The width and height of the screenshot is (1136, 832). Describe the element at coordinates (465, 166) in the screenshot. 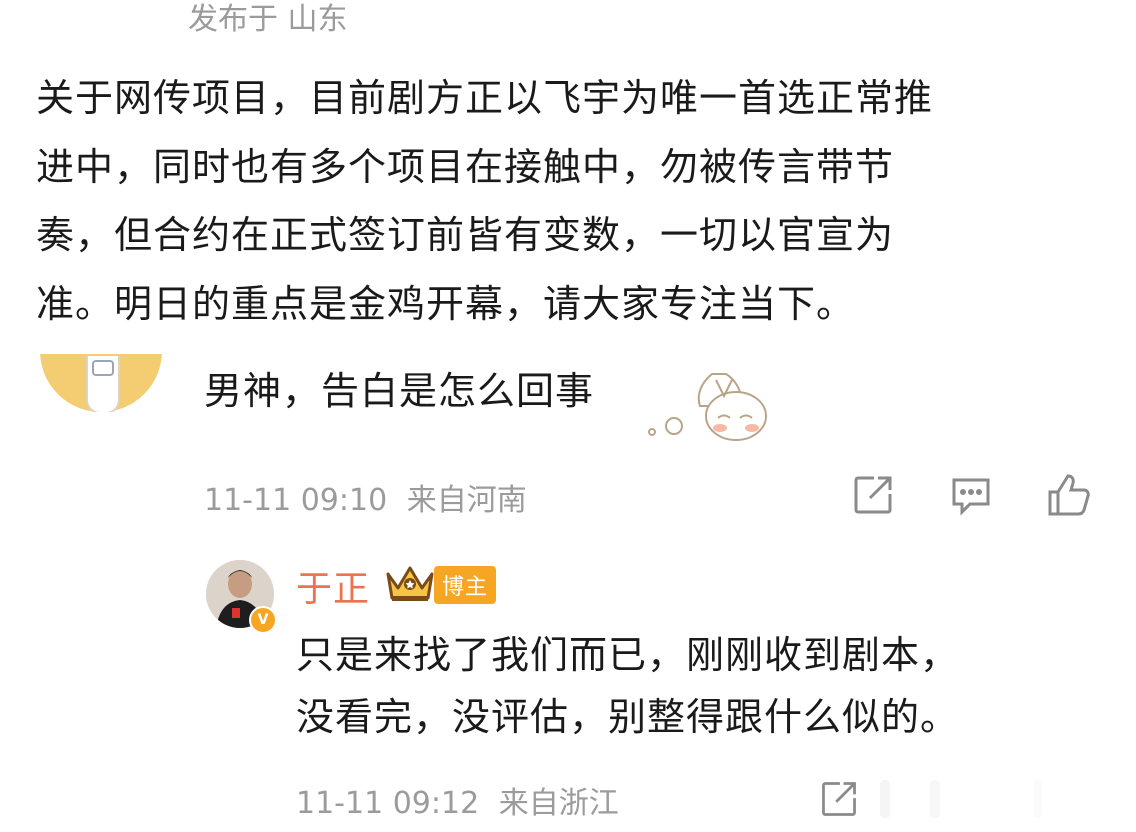

I see `post-line: 进中，同时也有多个项目在接触中，勿被传言带节` at that location.